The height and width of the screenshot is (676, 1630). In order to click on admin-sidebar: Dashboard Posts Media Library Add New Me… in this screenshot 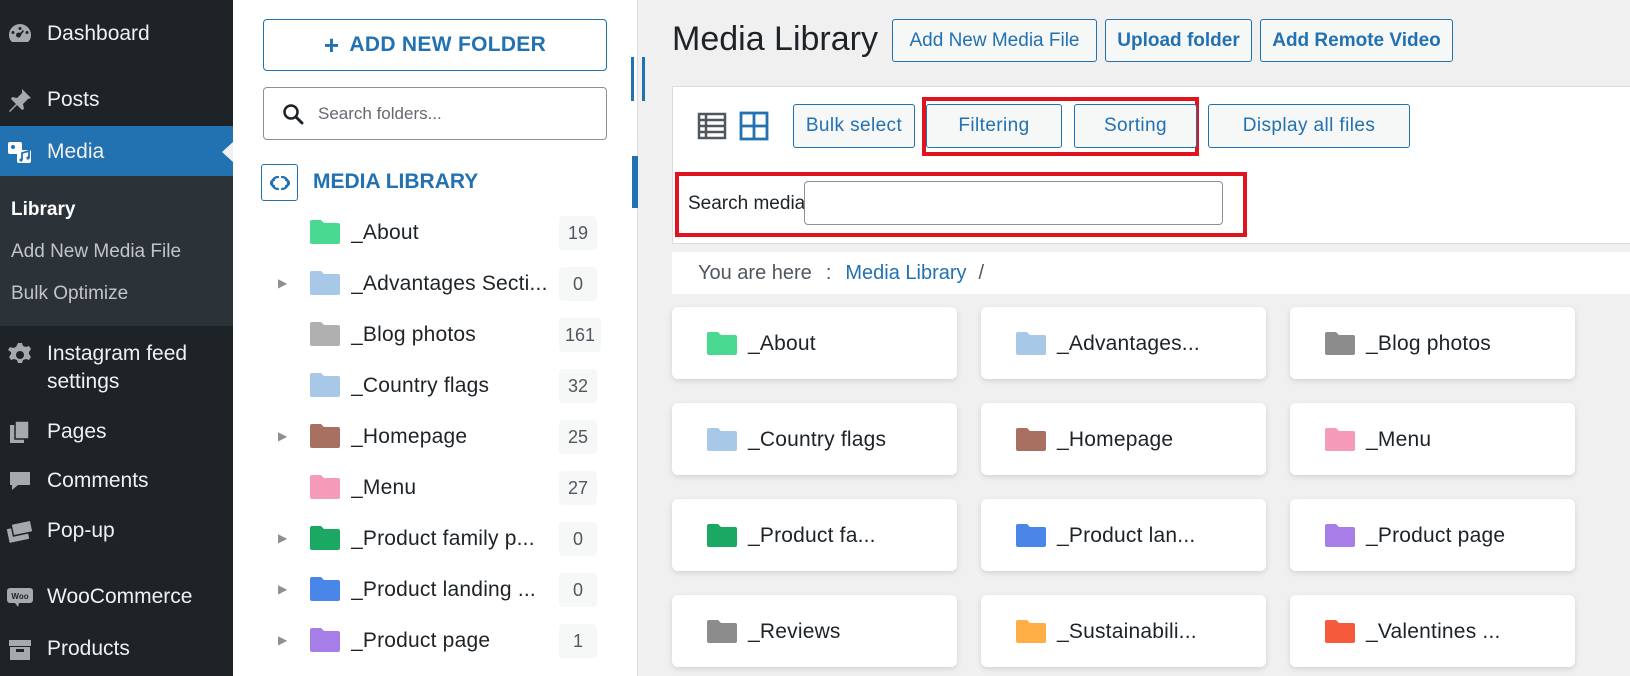, I will do `click(116, 338)`.